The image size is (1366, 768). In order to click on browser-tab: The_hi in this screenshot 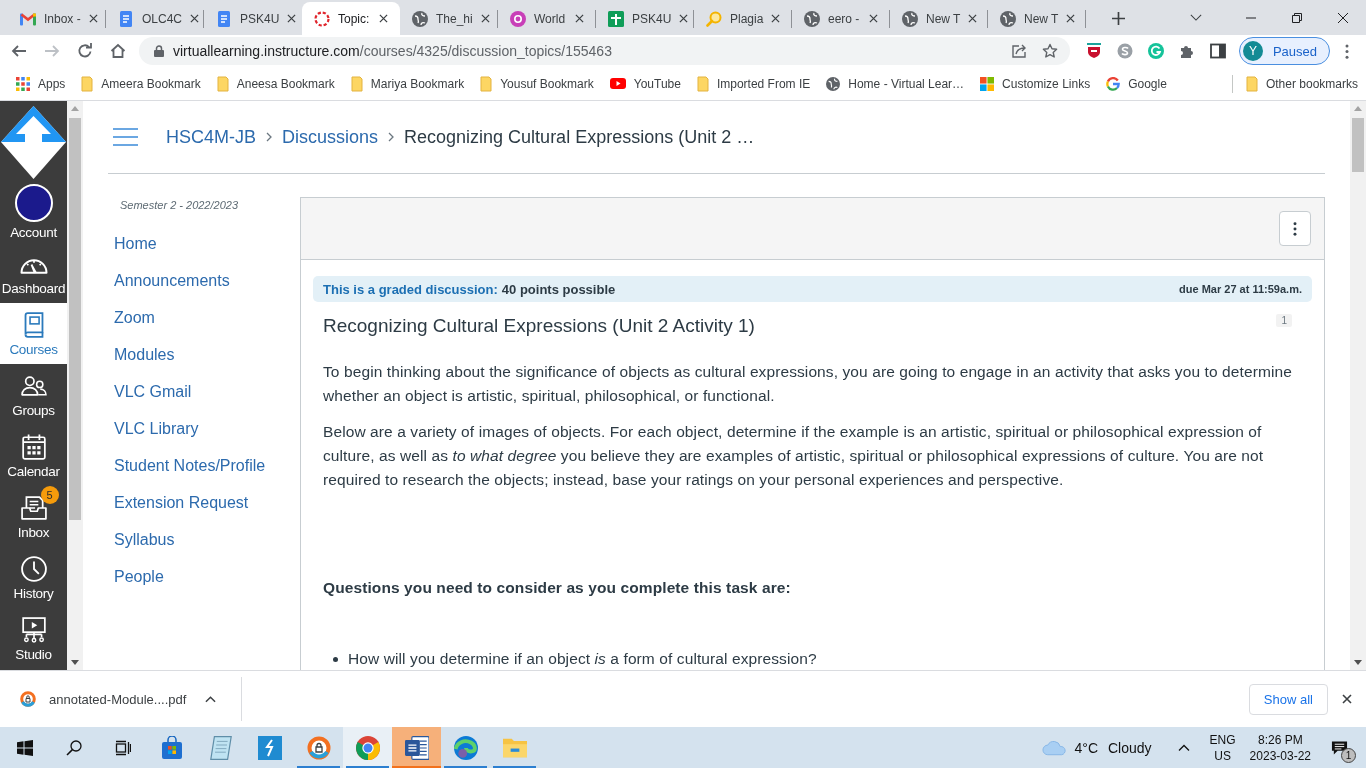, I will do `click(449, 18)`.